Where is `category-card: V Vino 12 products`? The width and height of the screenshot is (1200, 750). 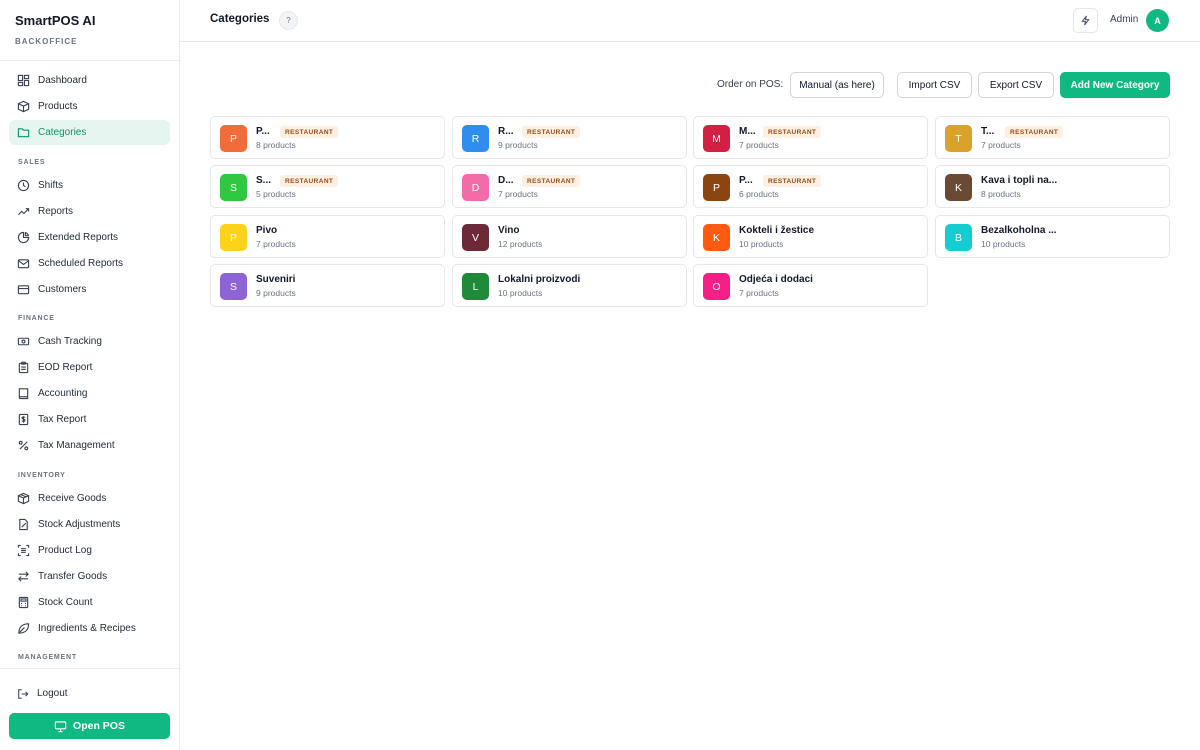 category-card: V Vino 12 products is located at coordinates (569, 236).